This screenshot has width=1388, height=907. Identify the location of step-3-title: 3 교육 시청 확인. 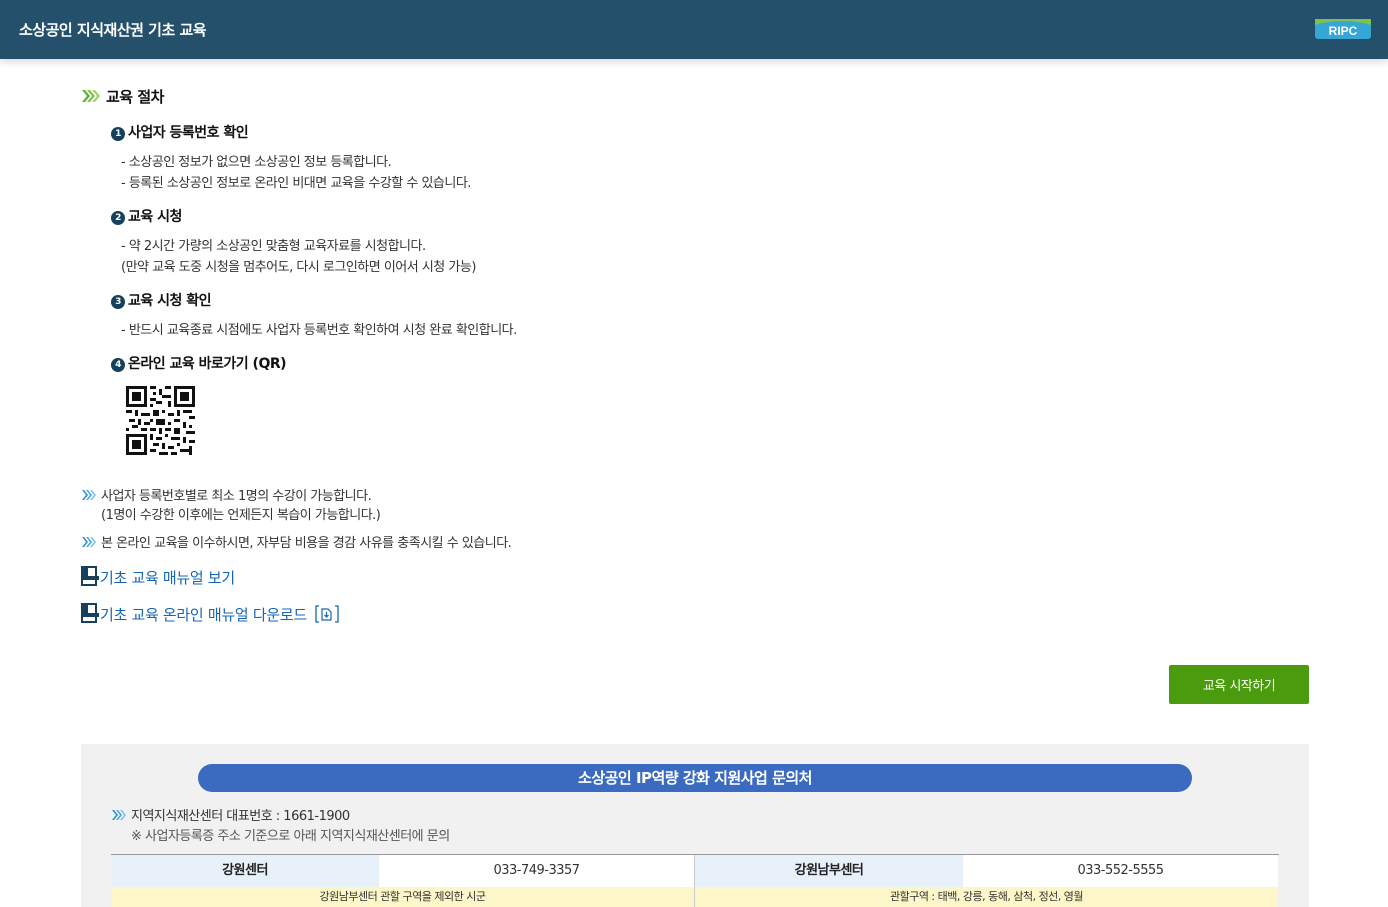
(161, 300).